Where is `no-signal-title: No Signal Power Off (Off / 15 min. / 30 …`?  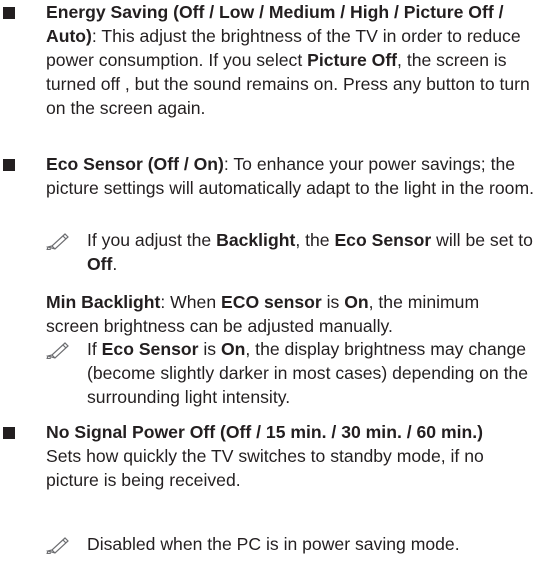 no-signal-title: No Signal Power Off (Off / 15 min. / 30 … is located at coordinates (264, 432).